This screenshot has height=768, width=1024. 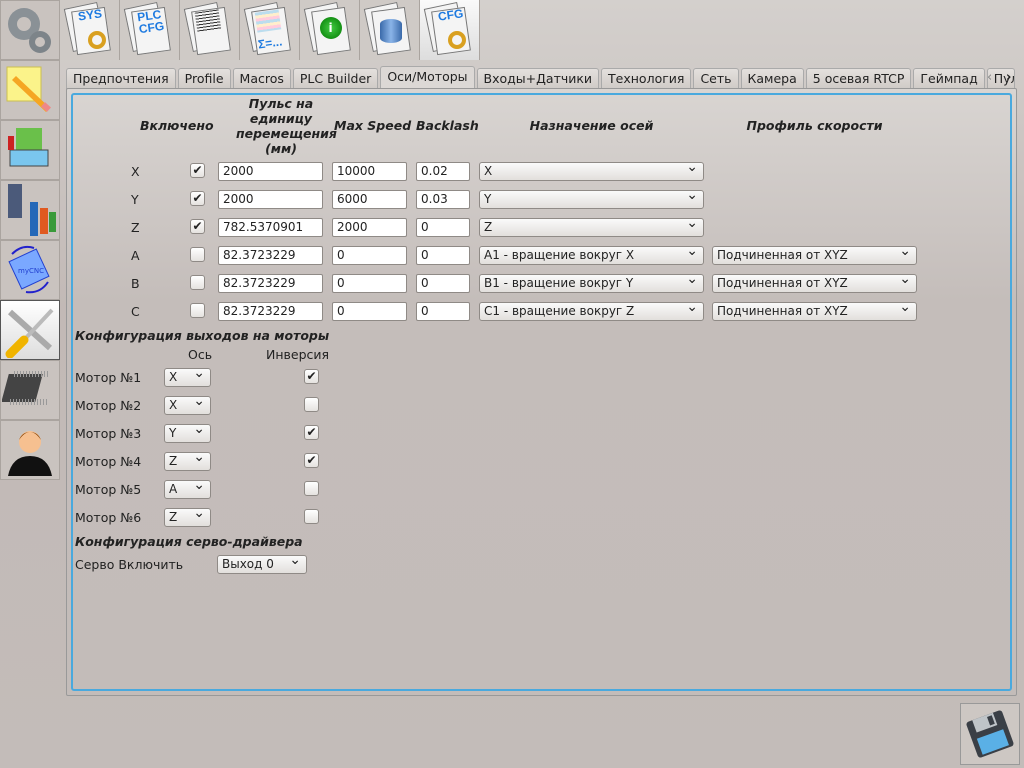 I want to click on tab-scroll-right: ›, so click(x=1008, y=77).